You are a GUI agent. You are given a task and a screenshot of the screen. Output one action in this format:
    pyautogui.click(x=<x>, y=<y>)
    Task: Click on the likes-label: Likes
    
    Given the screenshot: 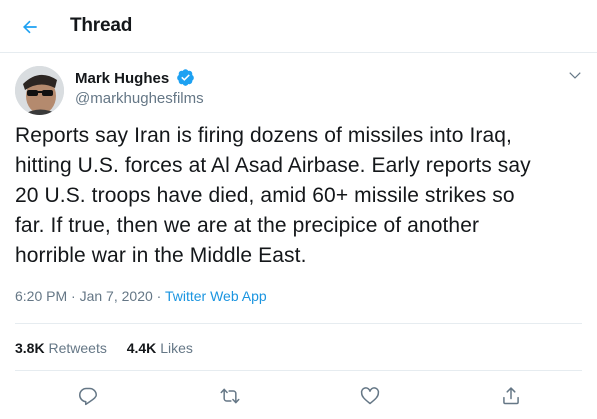 What is the action you would take?
    pyautogui.click(x=176, y=348)
    